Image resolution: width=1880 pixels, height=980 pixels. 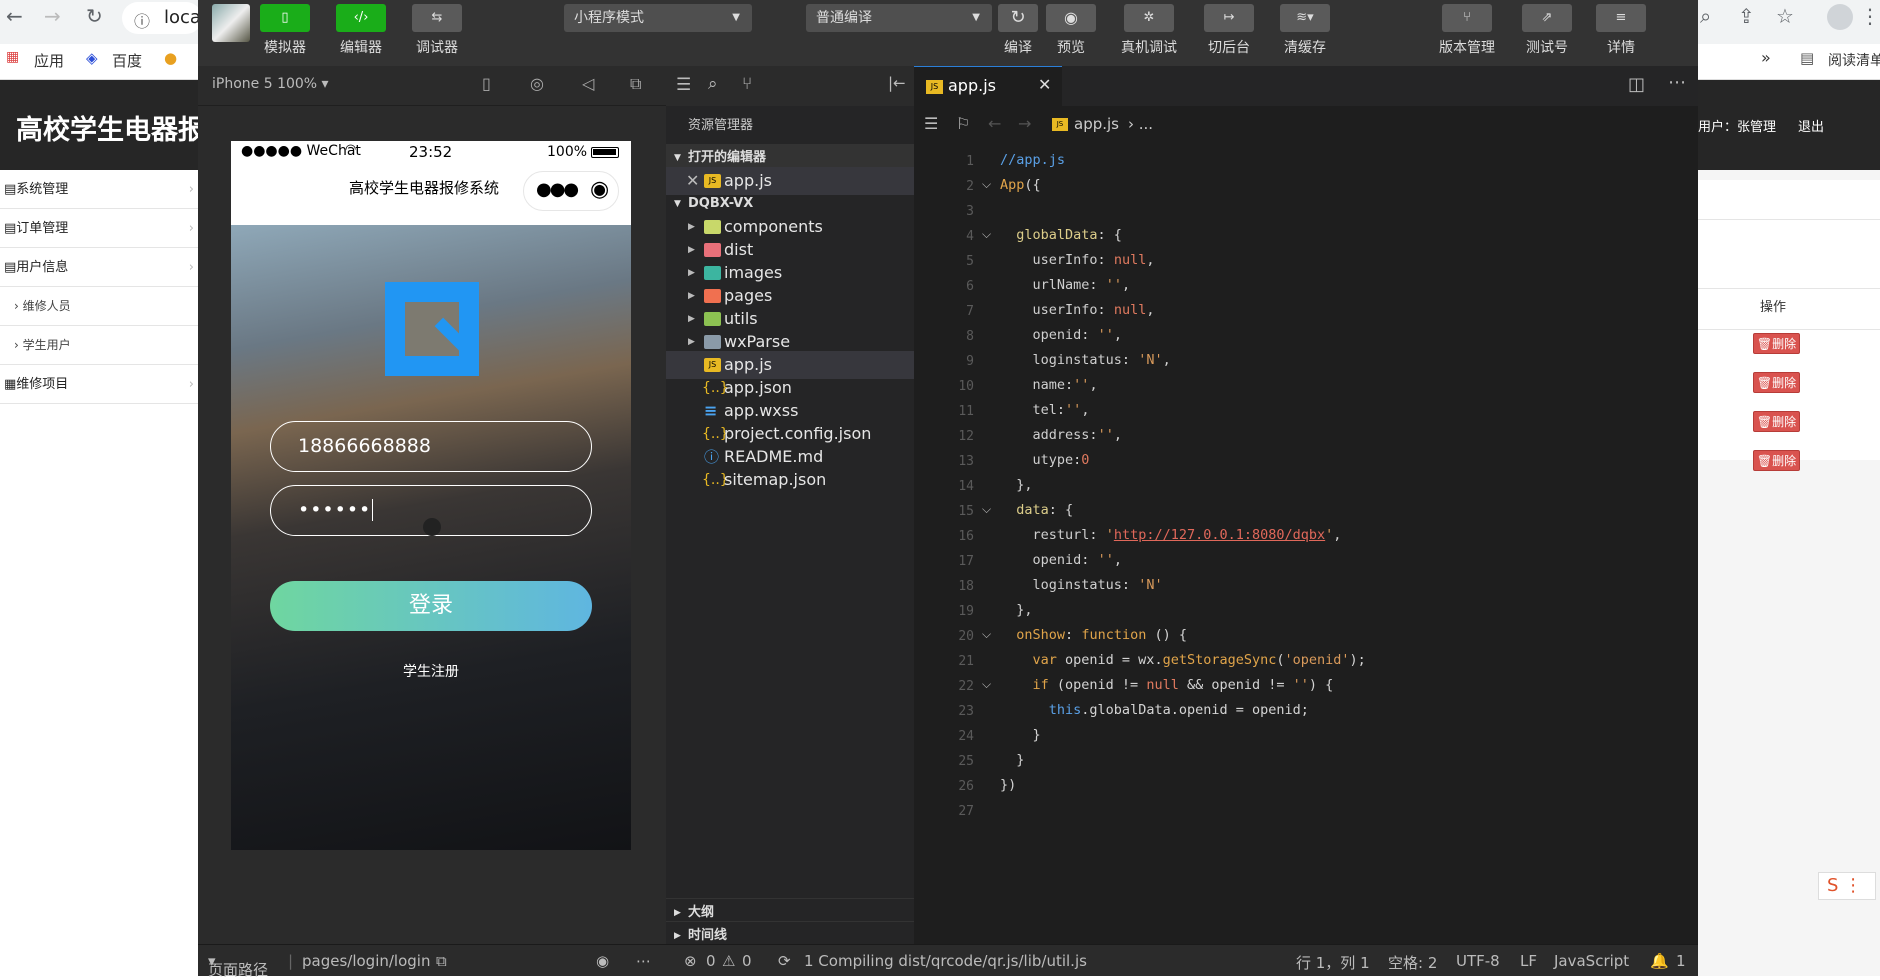 I want to click on status-time: 23:52, so click(x=431, y=152).